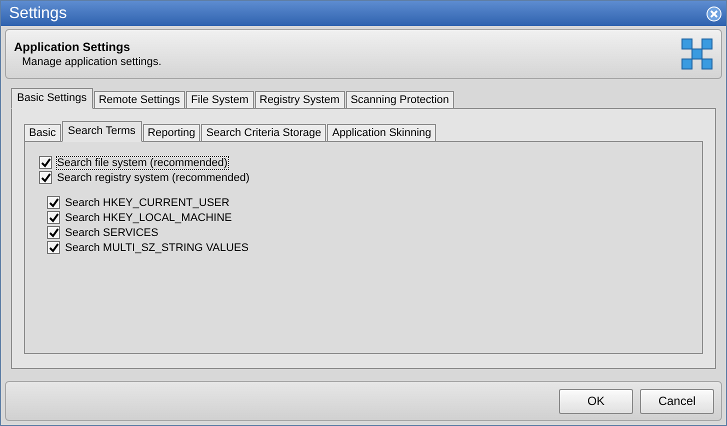 This screenshot has width=727, height=426. What do you see at coordinates (140, 100) in the screenshot?
I see `tab: Remote Settings` at bounding box center [140, 100].